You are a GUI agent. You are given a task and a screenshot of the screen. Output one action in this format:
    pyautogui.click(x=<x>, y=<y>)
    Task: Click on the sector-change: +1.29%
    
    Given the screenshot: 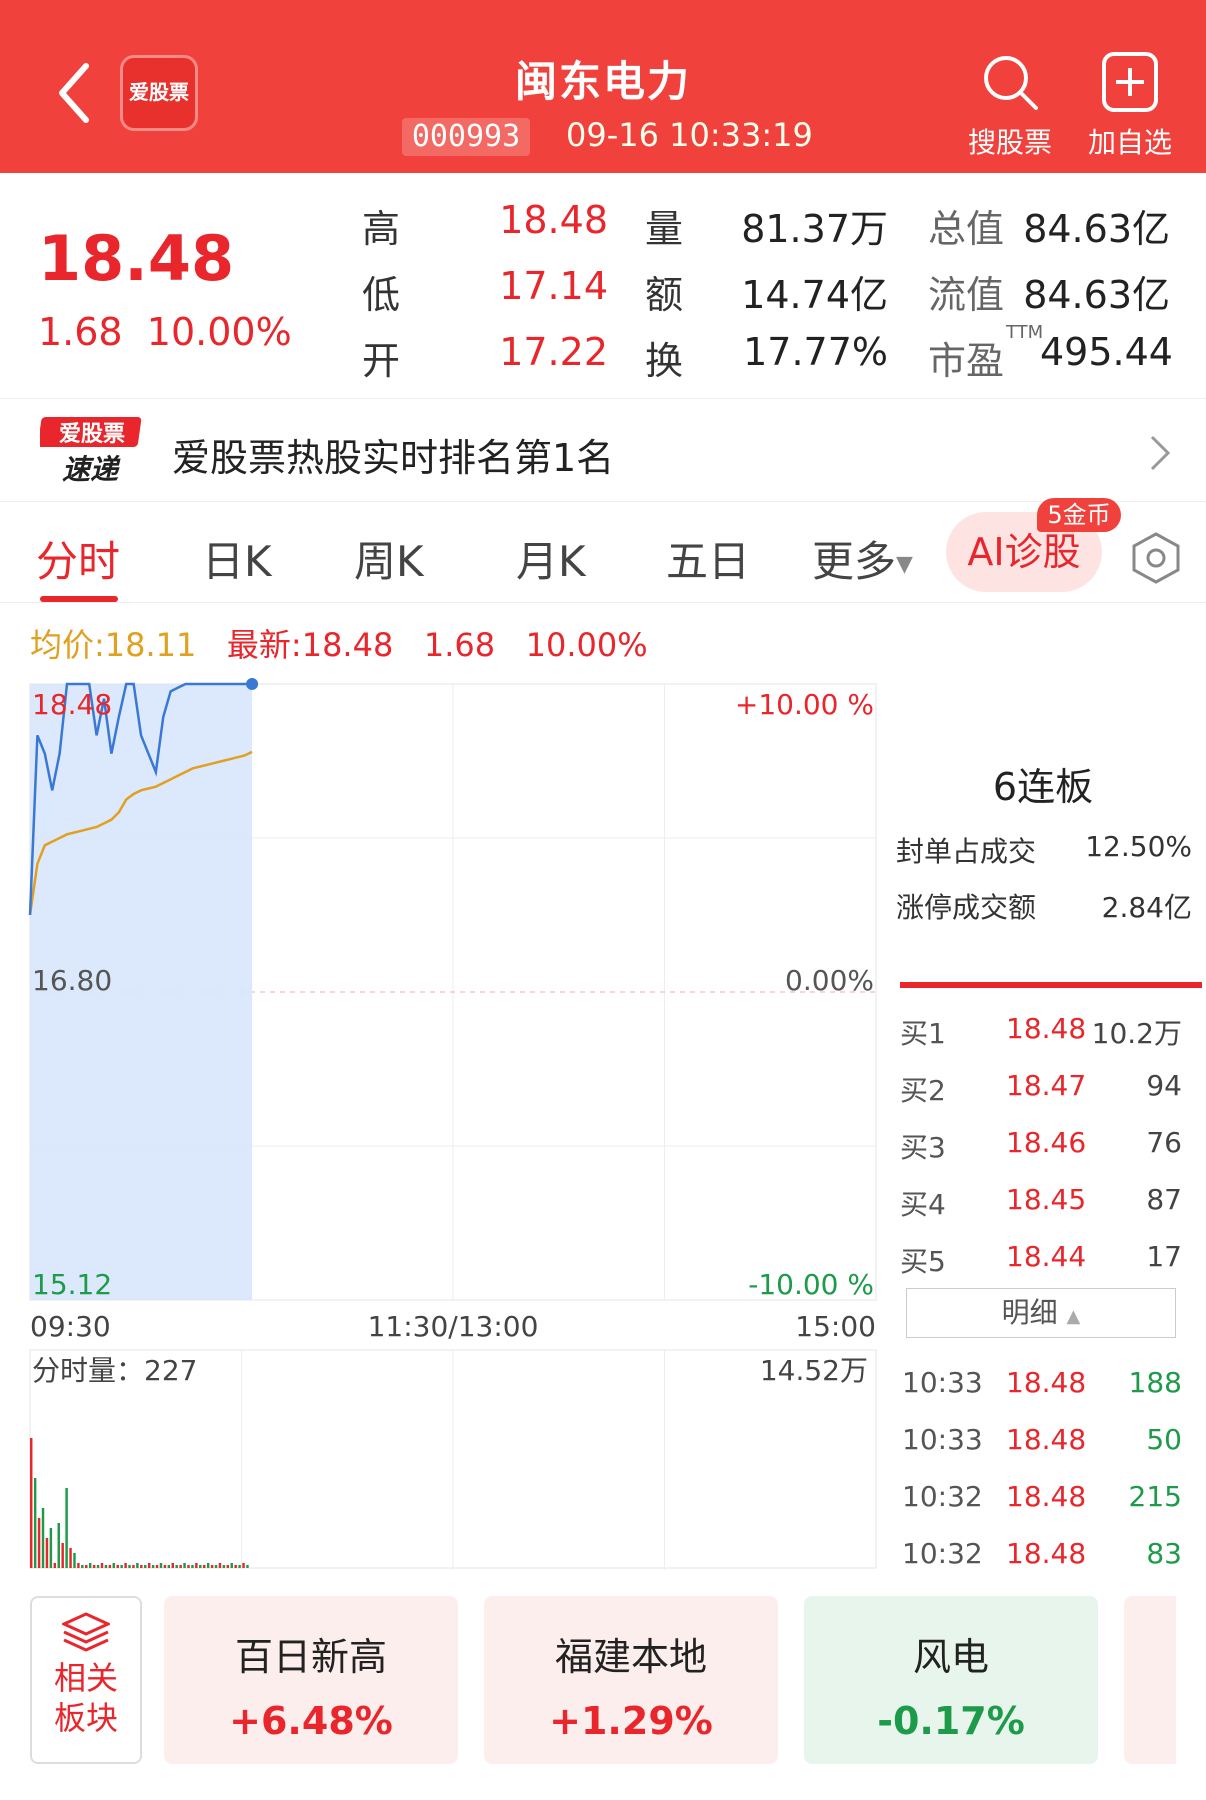 What is the action you would take?
    pyautogui.click(x=631, y=1721)
    